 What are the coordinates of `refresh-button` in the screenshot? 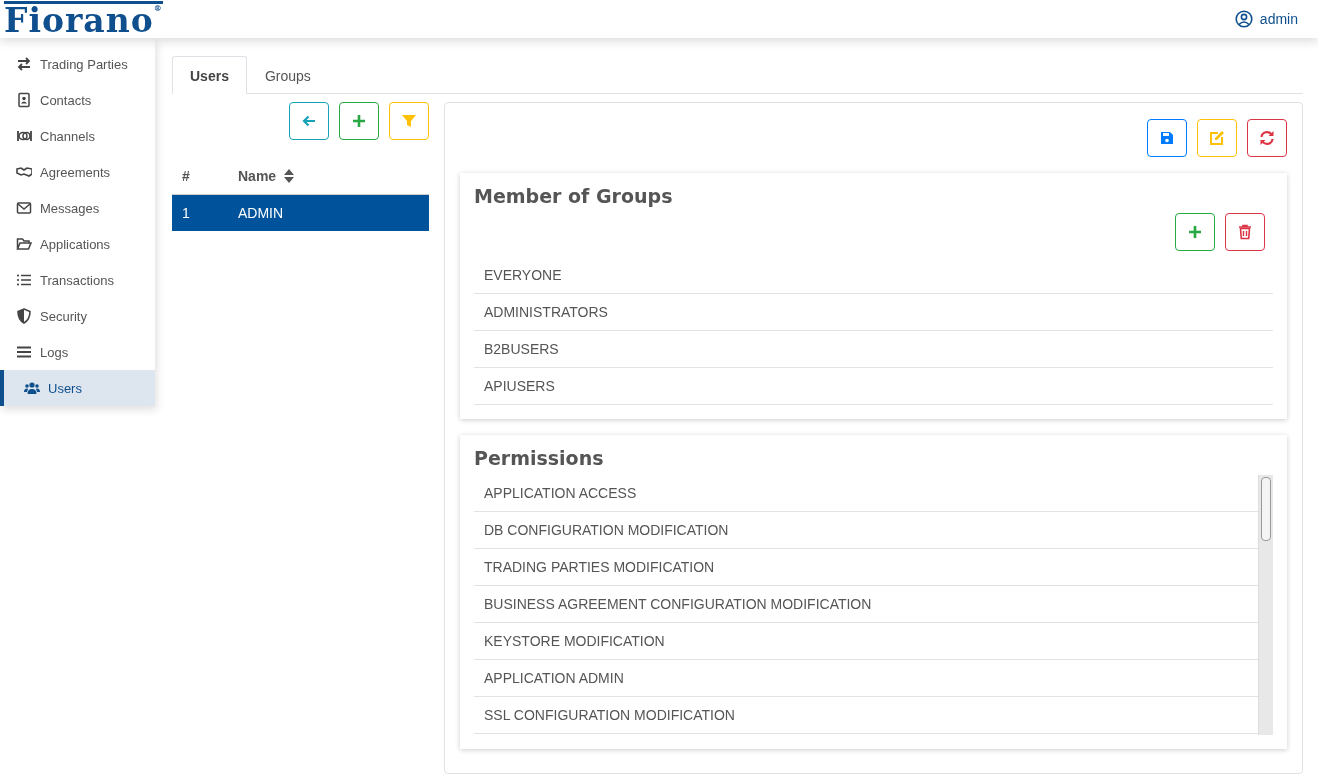 It's located at (1267, 138).